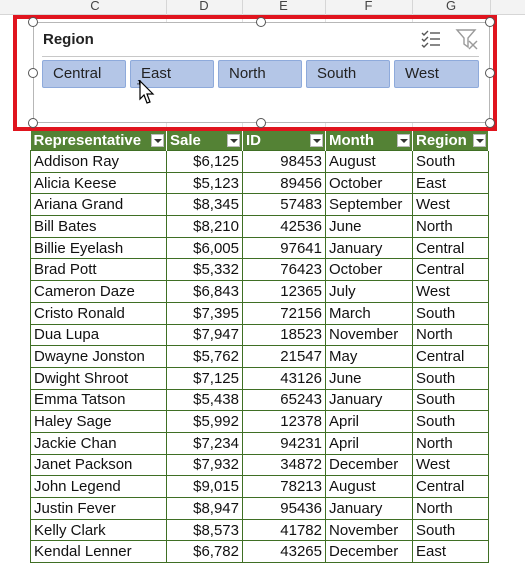  Describe the element at coordinates (204, 226) in the screenshot. I see `table-cell: $8,210` at that location.